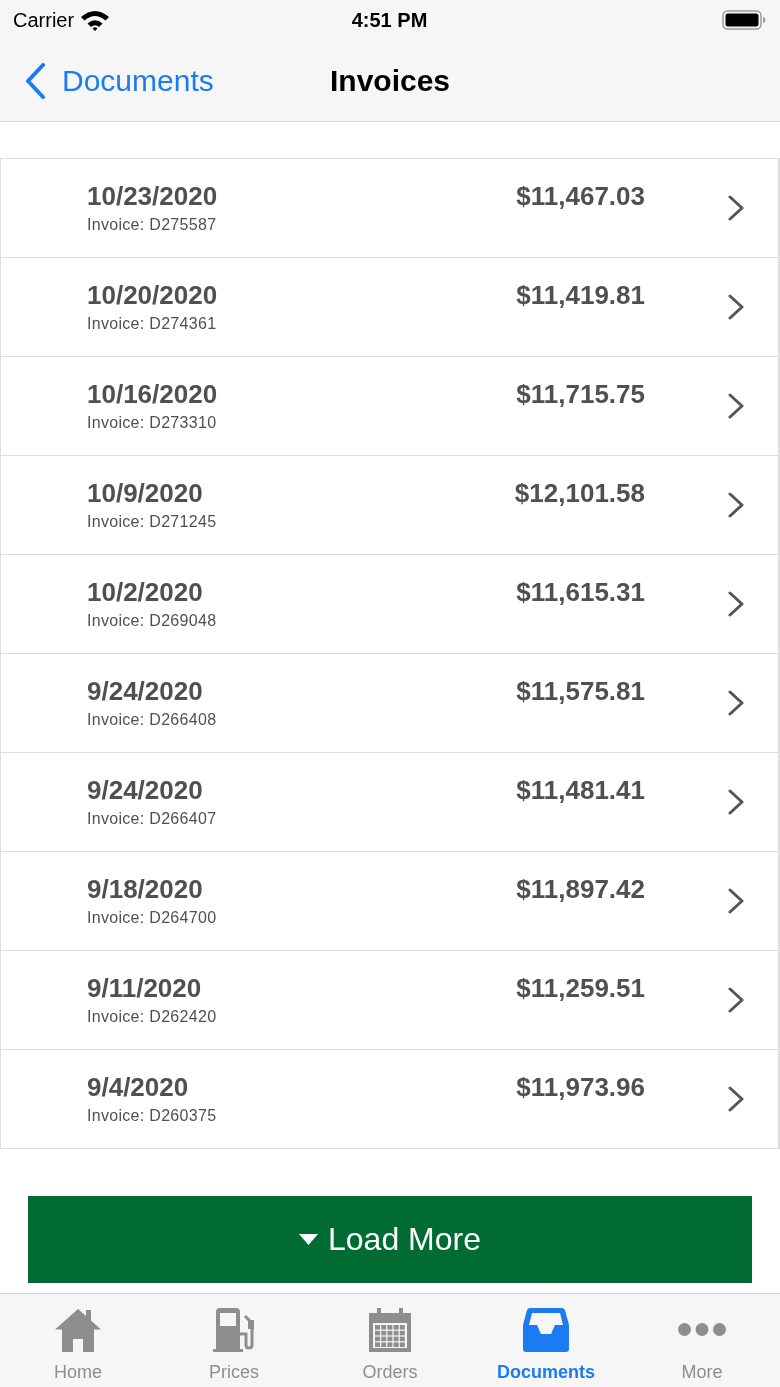 Image resolution: width=780 pixels, height=1387 pixels. I want to click on invoice-amount: $11,575.81, so click(580, 691).